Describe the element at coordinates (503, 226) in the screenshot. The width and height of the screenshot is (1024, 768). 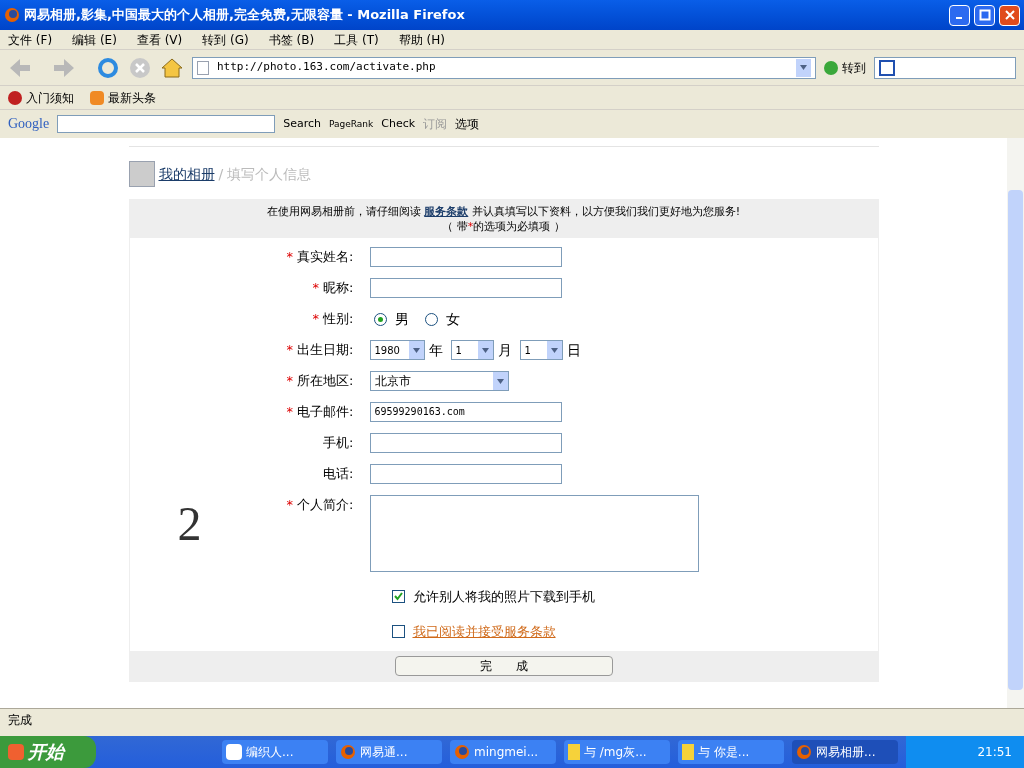
I see `required-note: （ 带*的选项为必填项 ）` at that location.